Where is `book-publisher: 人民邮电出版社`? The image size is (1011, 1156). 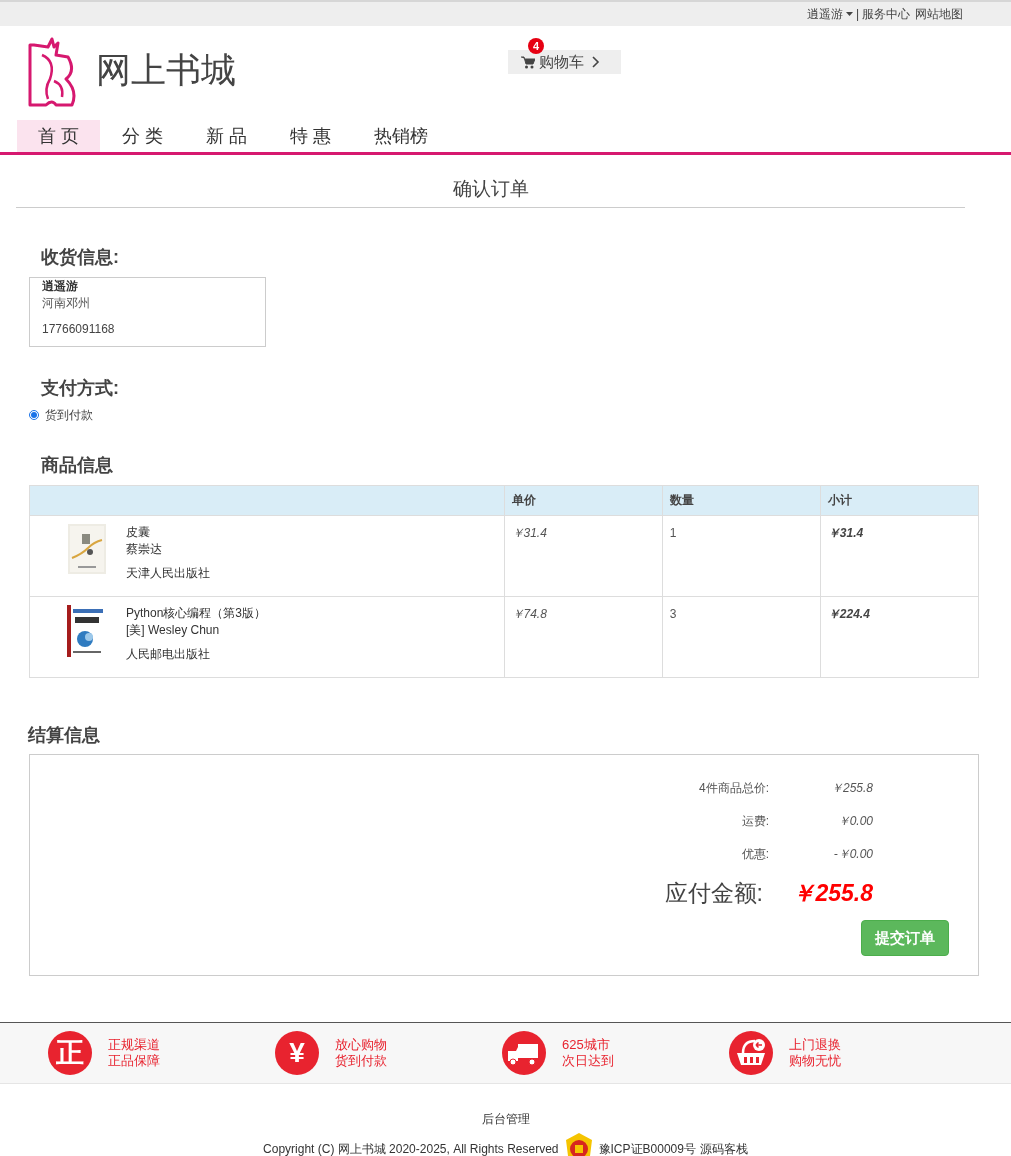 book-publisher: 人民邮电出版社 is located at coordinates (168, 654).